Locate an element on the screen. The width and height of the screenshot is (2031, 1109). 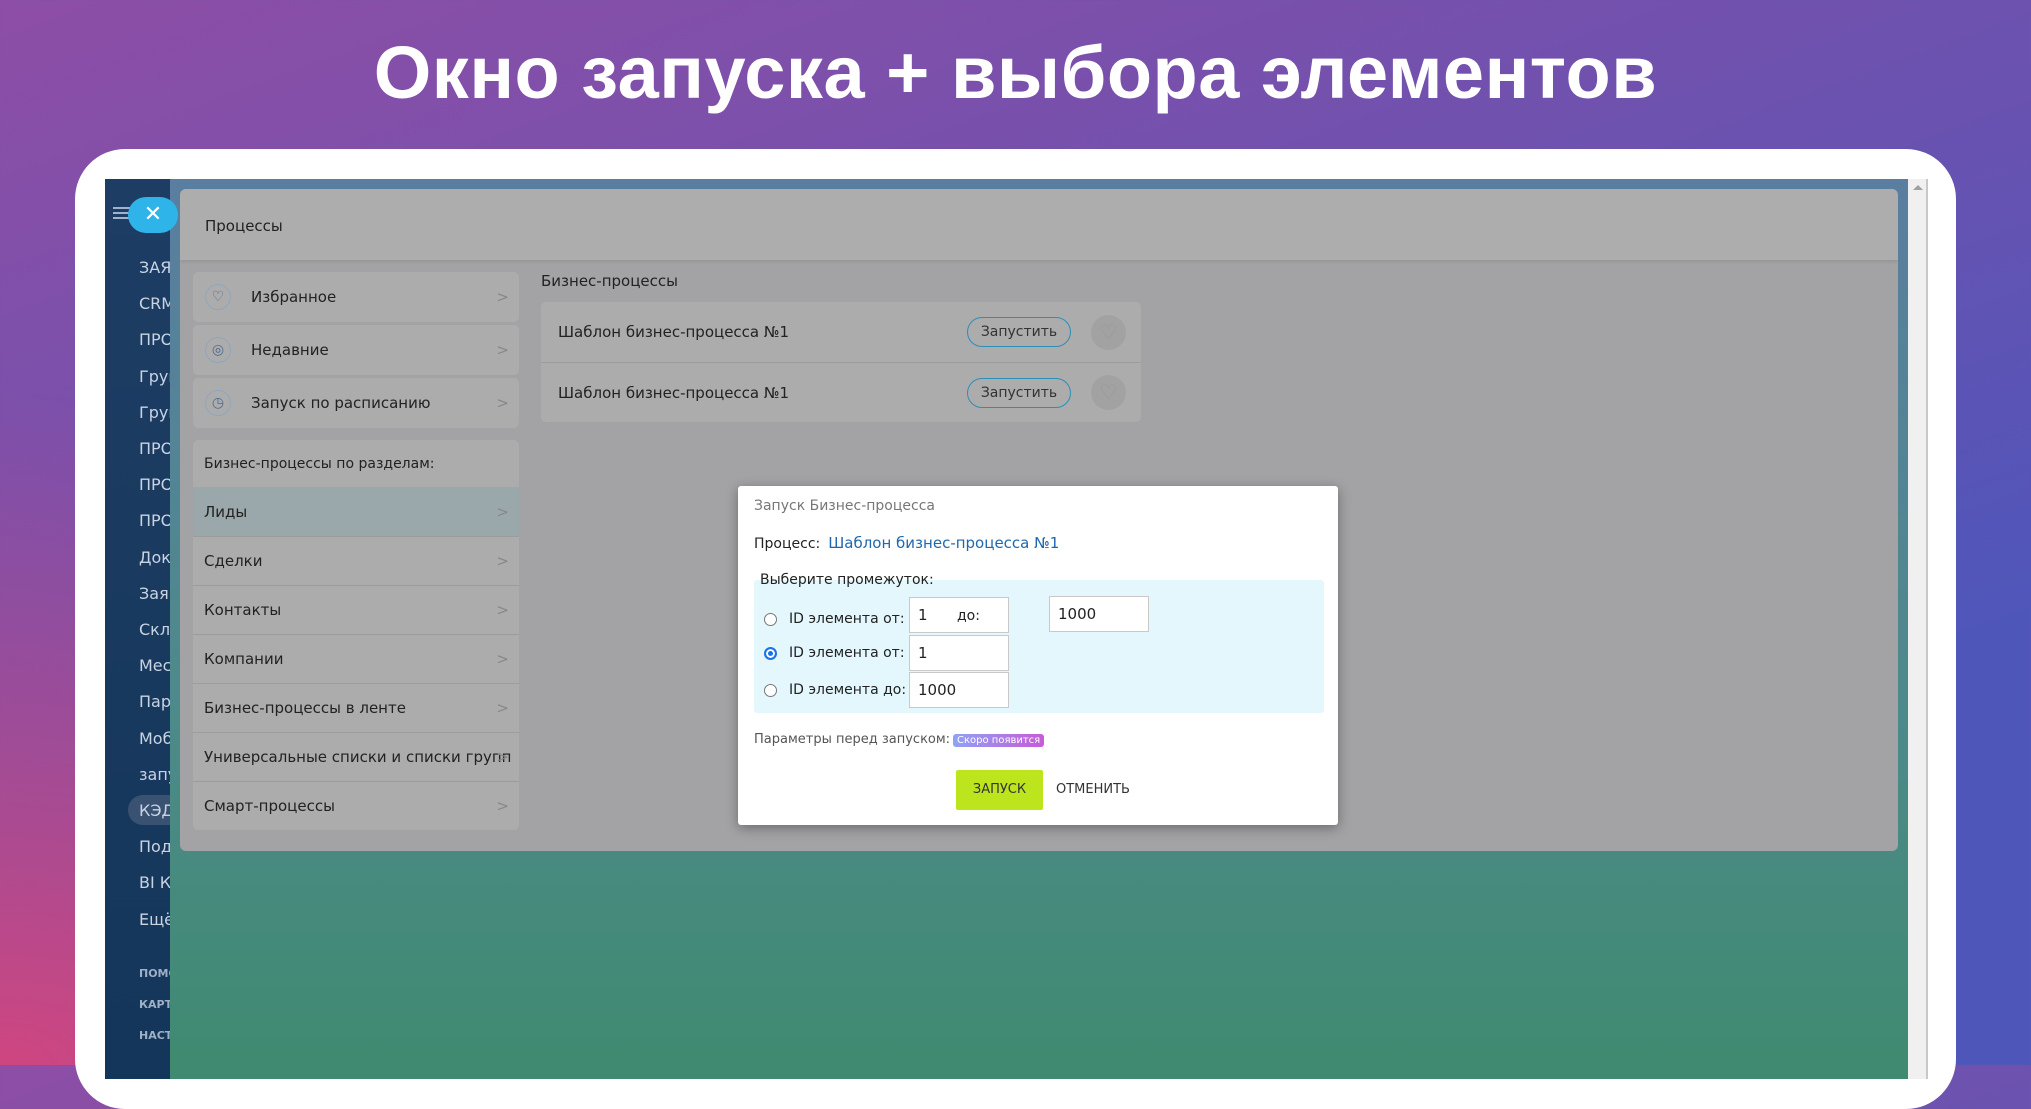
sidebar-item: КЭДО is located at coordinates (154, 810).